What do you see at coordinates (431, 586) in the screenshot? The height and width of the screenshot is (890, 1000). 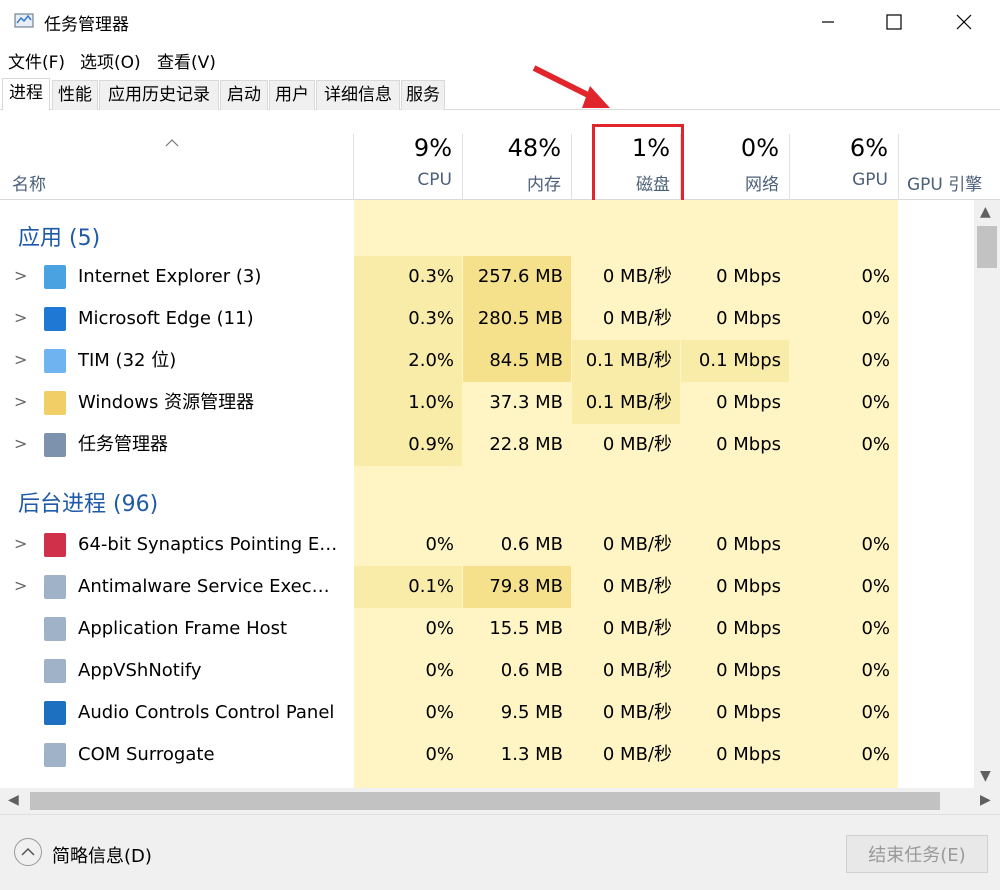 I see `cpu-cell: 0.1%` at bounding box center [431, 586].